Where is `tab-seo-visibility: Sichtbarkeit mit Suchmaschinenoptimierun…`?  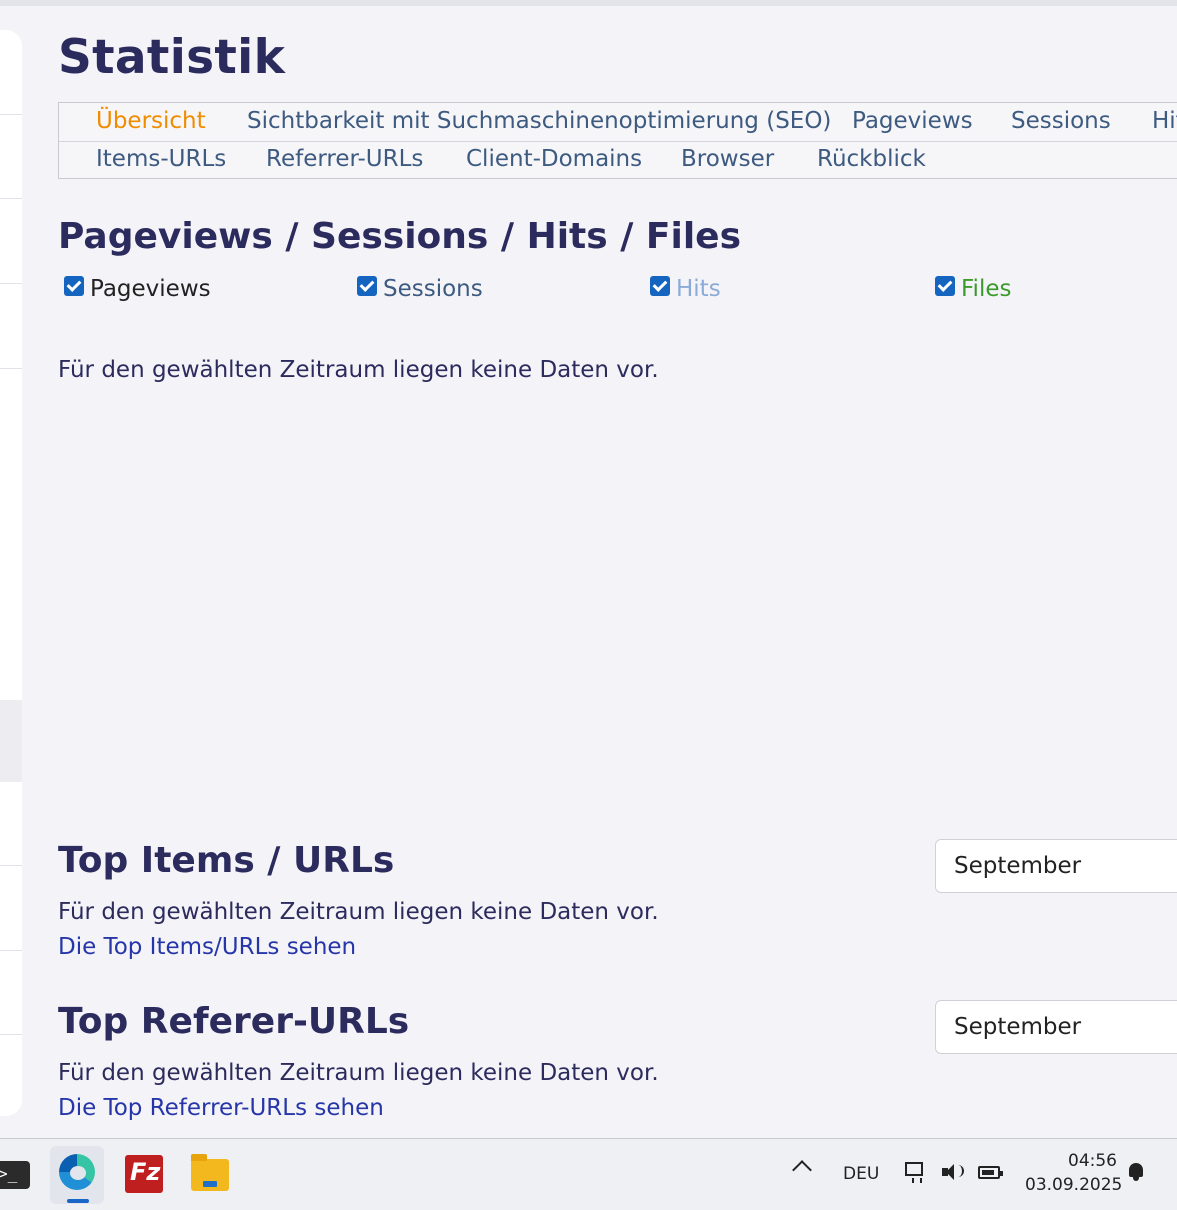 tab-seo-visibility: Sichtbarkeit mit Suchmaschinenoptimierun… is located at coordinates (539, 121).